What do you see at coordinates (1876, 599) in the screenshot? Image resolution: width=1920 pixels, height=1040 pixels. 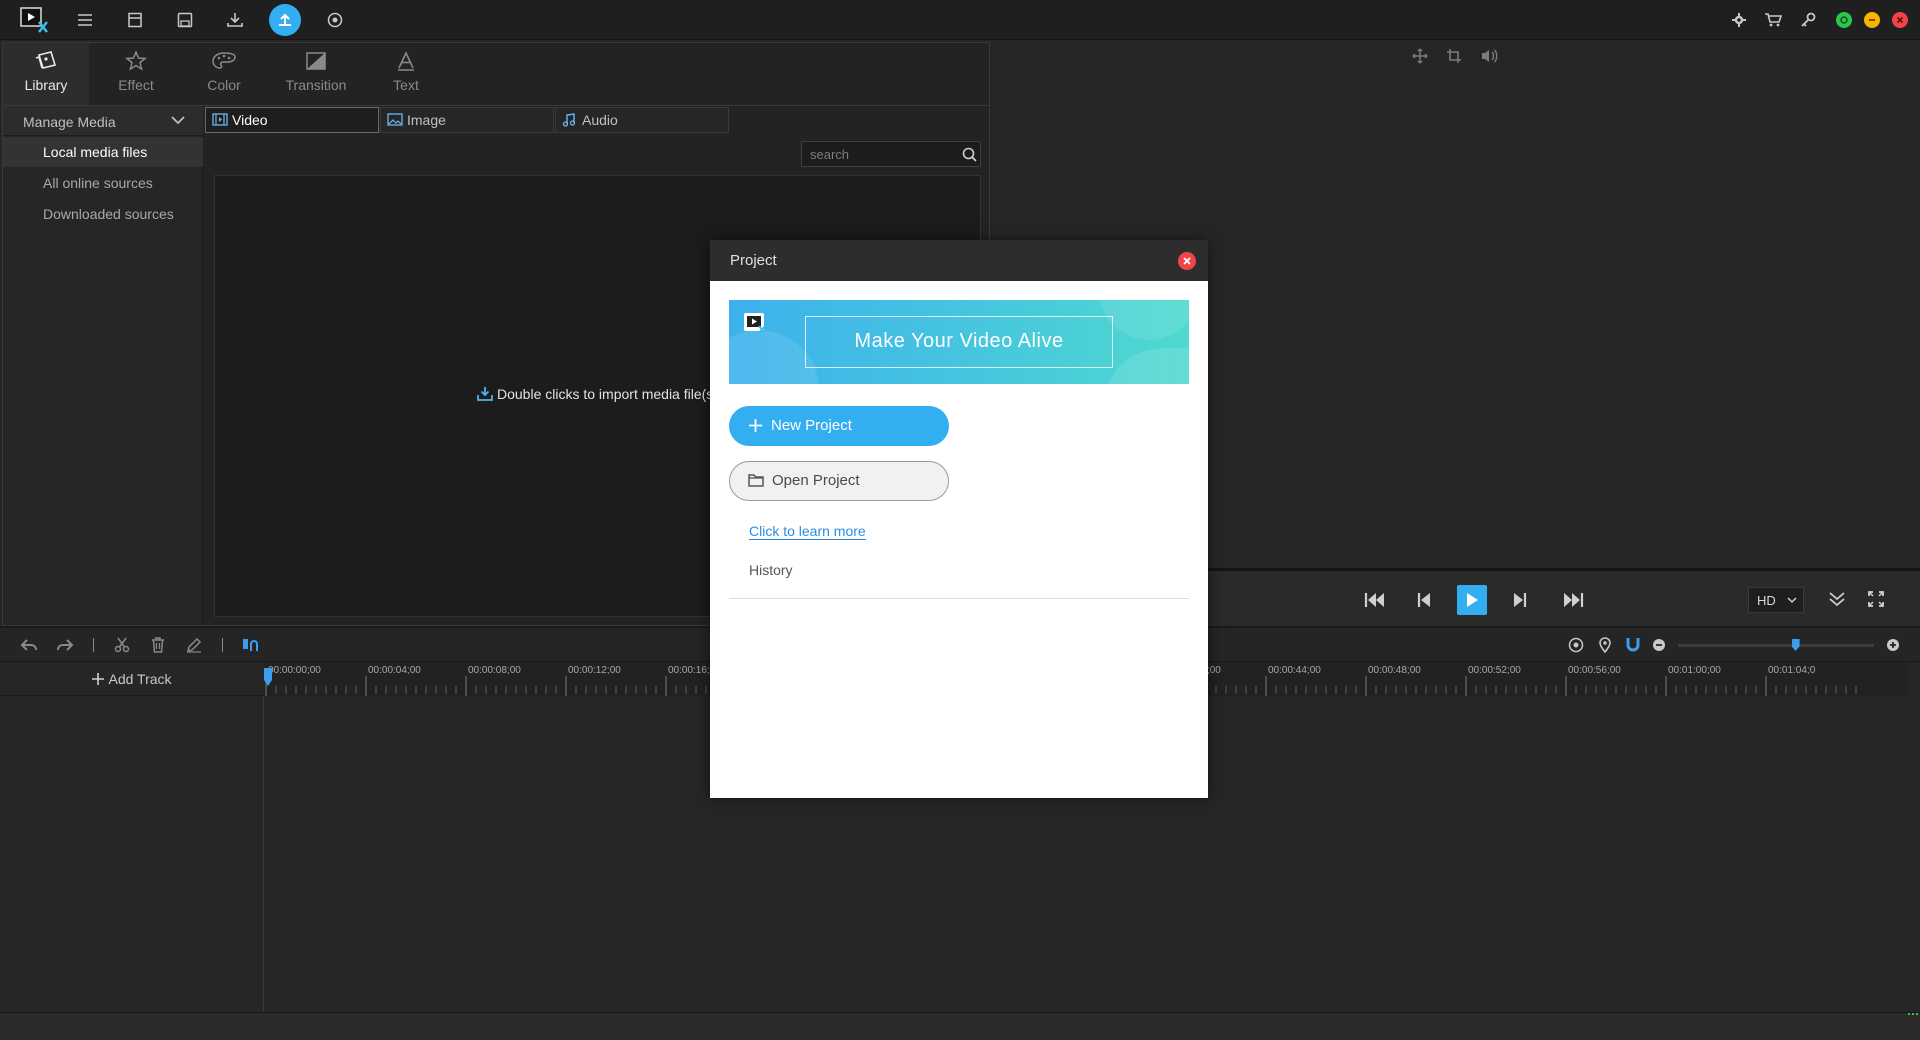 I see `fullscreen-icon` at bounding box center [1876, 599].